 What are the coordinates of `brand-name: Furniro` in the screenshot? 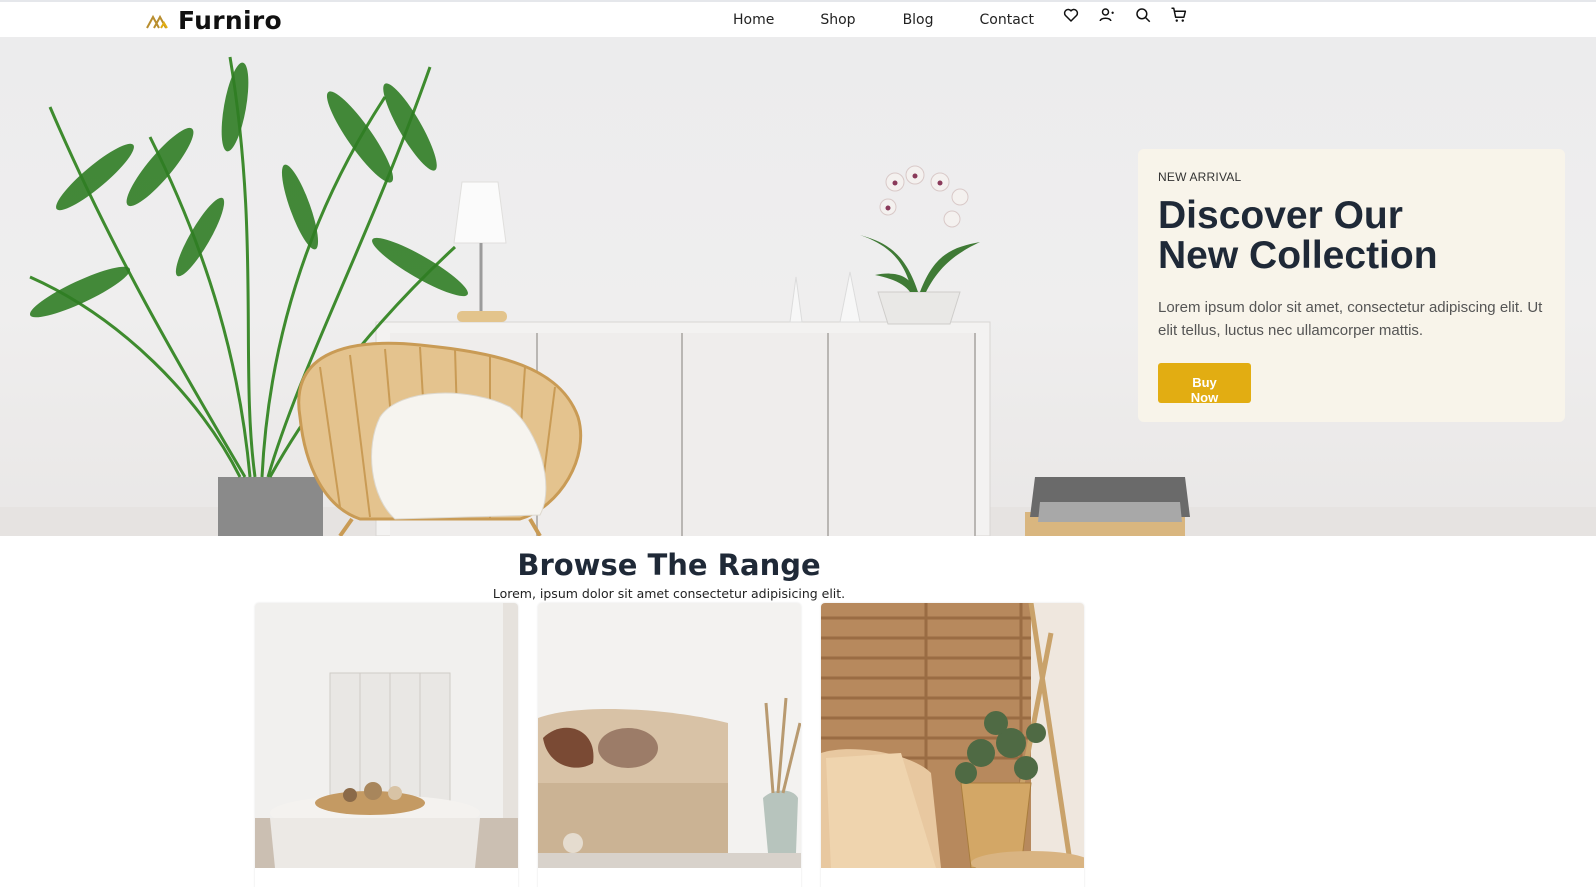 It's located at (230, 20).